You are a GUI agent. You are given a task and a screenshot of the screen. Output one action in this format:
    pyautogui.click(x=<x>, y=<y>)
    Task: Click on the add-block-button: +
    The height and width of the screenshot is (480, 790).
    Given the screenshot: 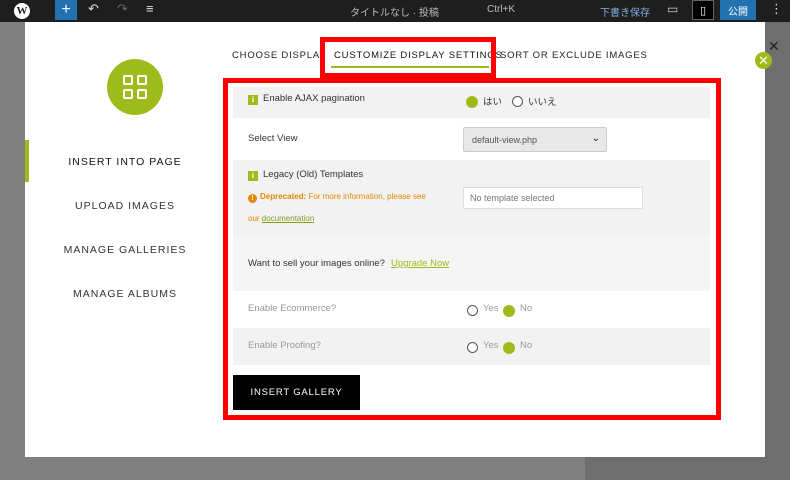 What is the action you would take?
    pyautogui.click(x=66, y=10)
    